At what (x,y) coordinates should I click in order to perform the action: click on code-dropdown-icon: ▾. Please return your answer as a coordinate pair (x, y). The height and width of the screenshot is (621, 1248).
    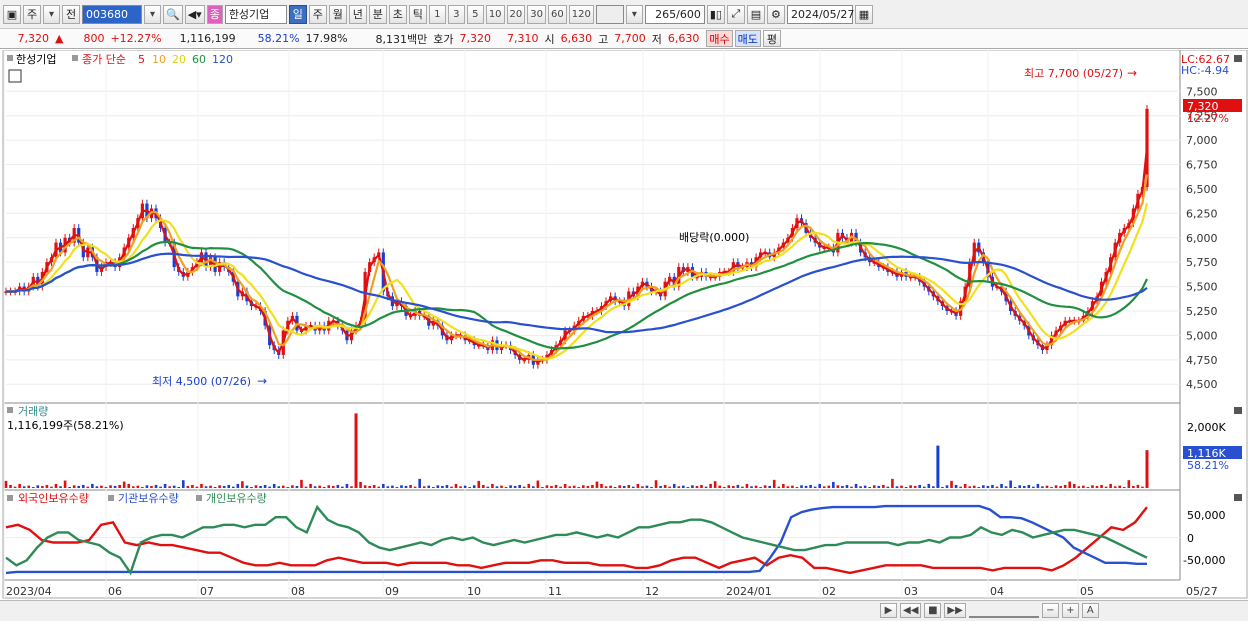
    Looking at the image, I should click on (152, 14).